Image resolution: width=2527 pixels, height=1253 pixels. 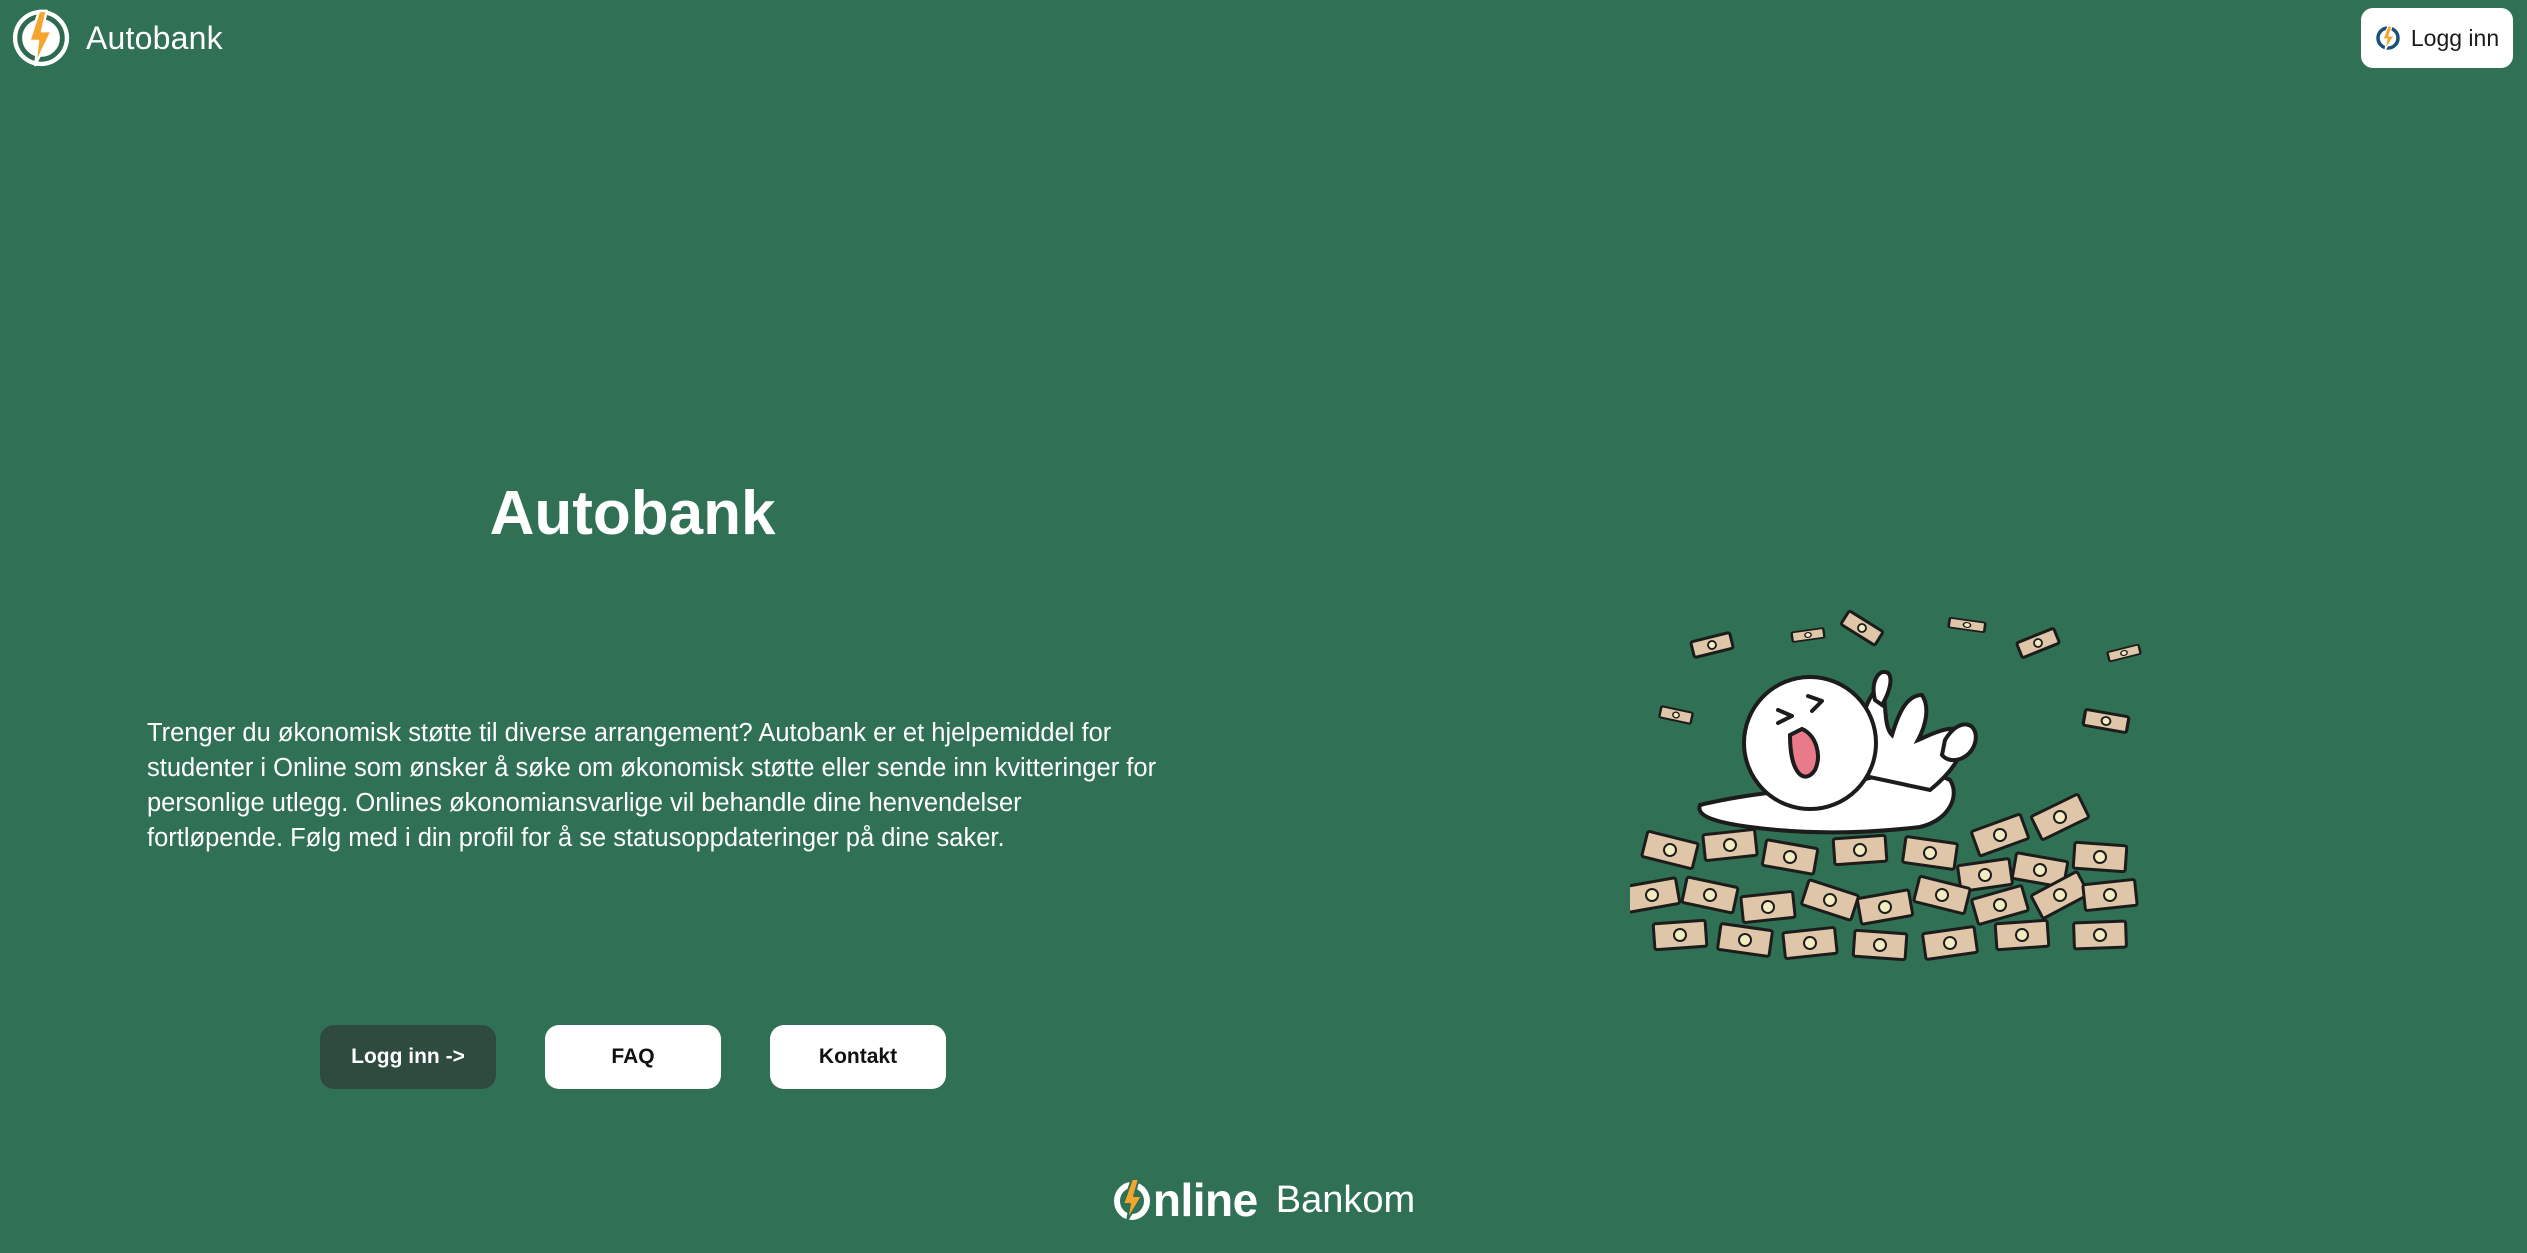 What do you see at coordinates (154, 37) in the screenshot?
I see `brand-name: Autobank` at bounding box center [154, 37].